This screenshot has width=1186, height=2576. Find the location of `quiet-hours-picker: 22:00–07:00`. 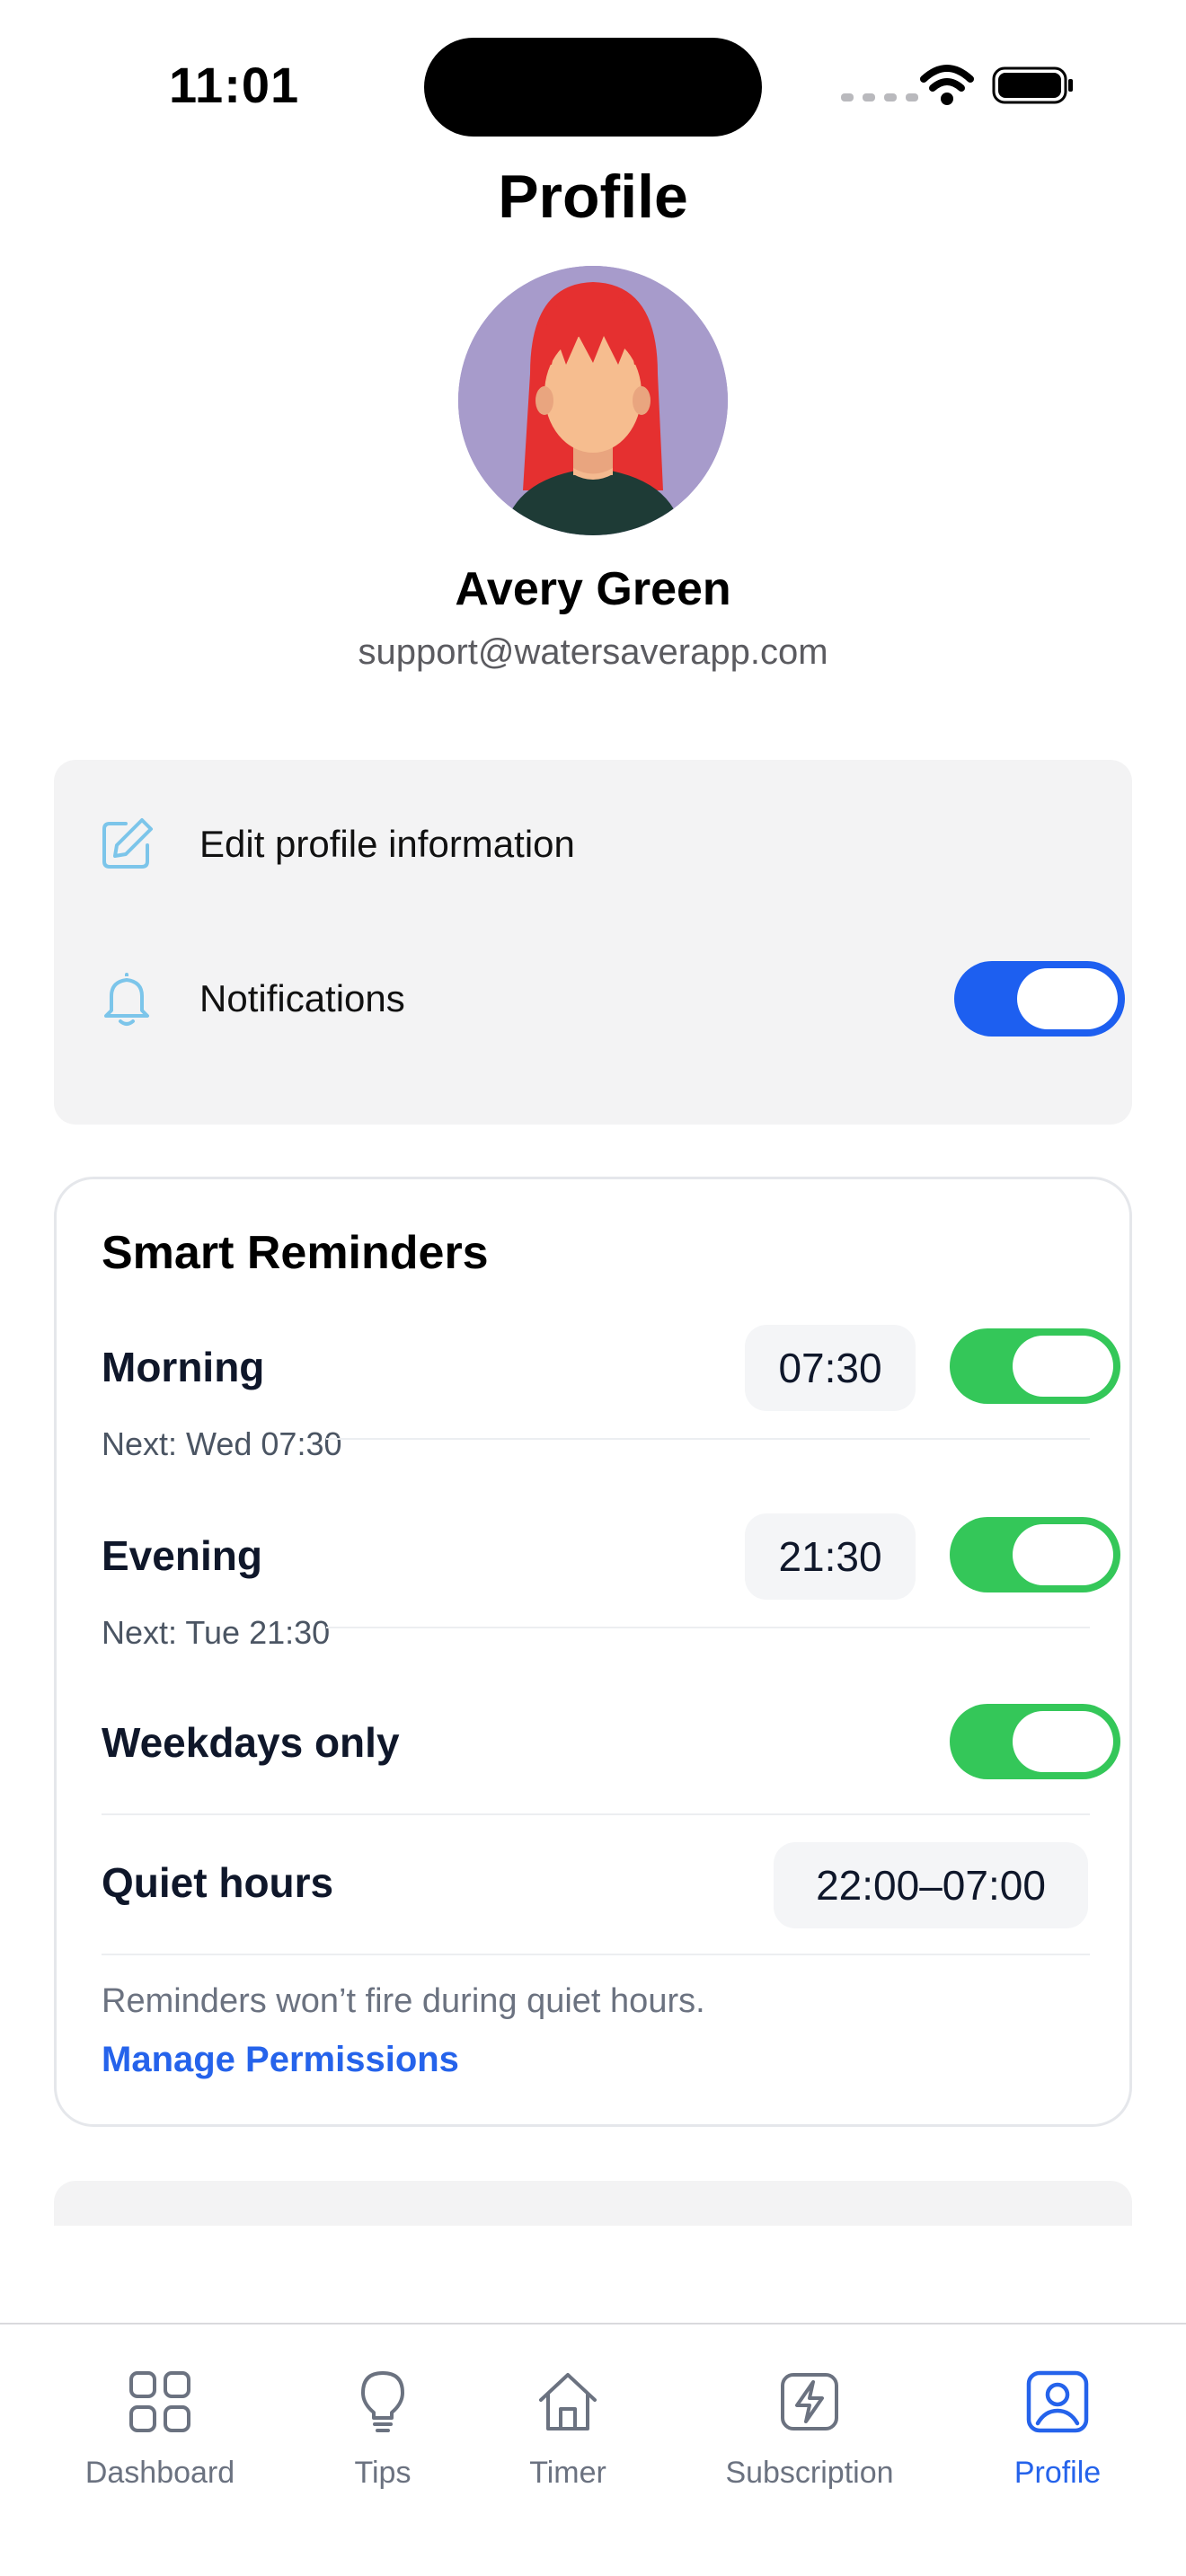

quiet-hours-picker: 22:00–07:00 is located at coordinates (931, 1885).